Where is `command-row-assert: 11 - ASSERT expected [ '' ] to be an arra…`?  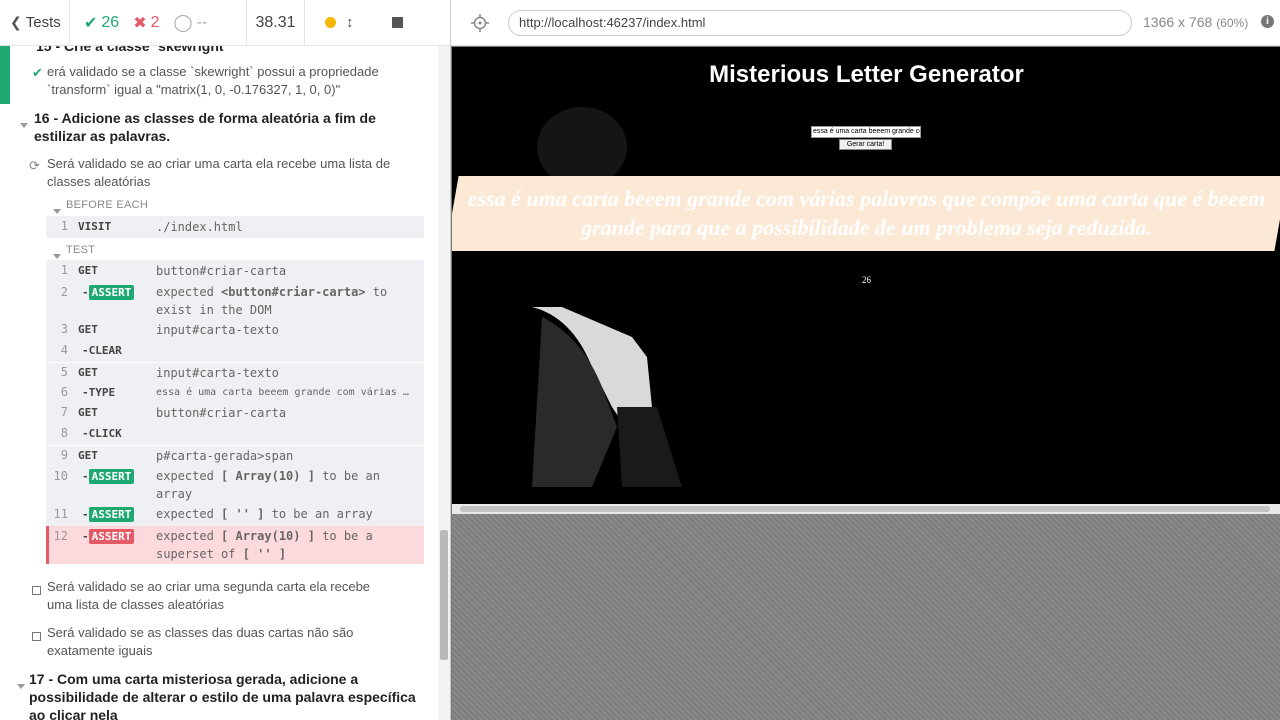 command-row-assert: 11 - ASSERT expected [ '' ] to be an arra… is located at coordinates (235, 515).